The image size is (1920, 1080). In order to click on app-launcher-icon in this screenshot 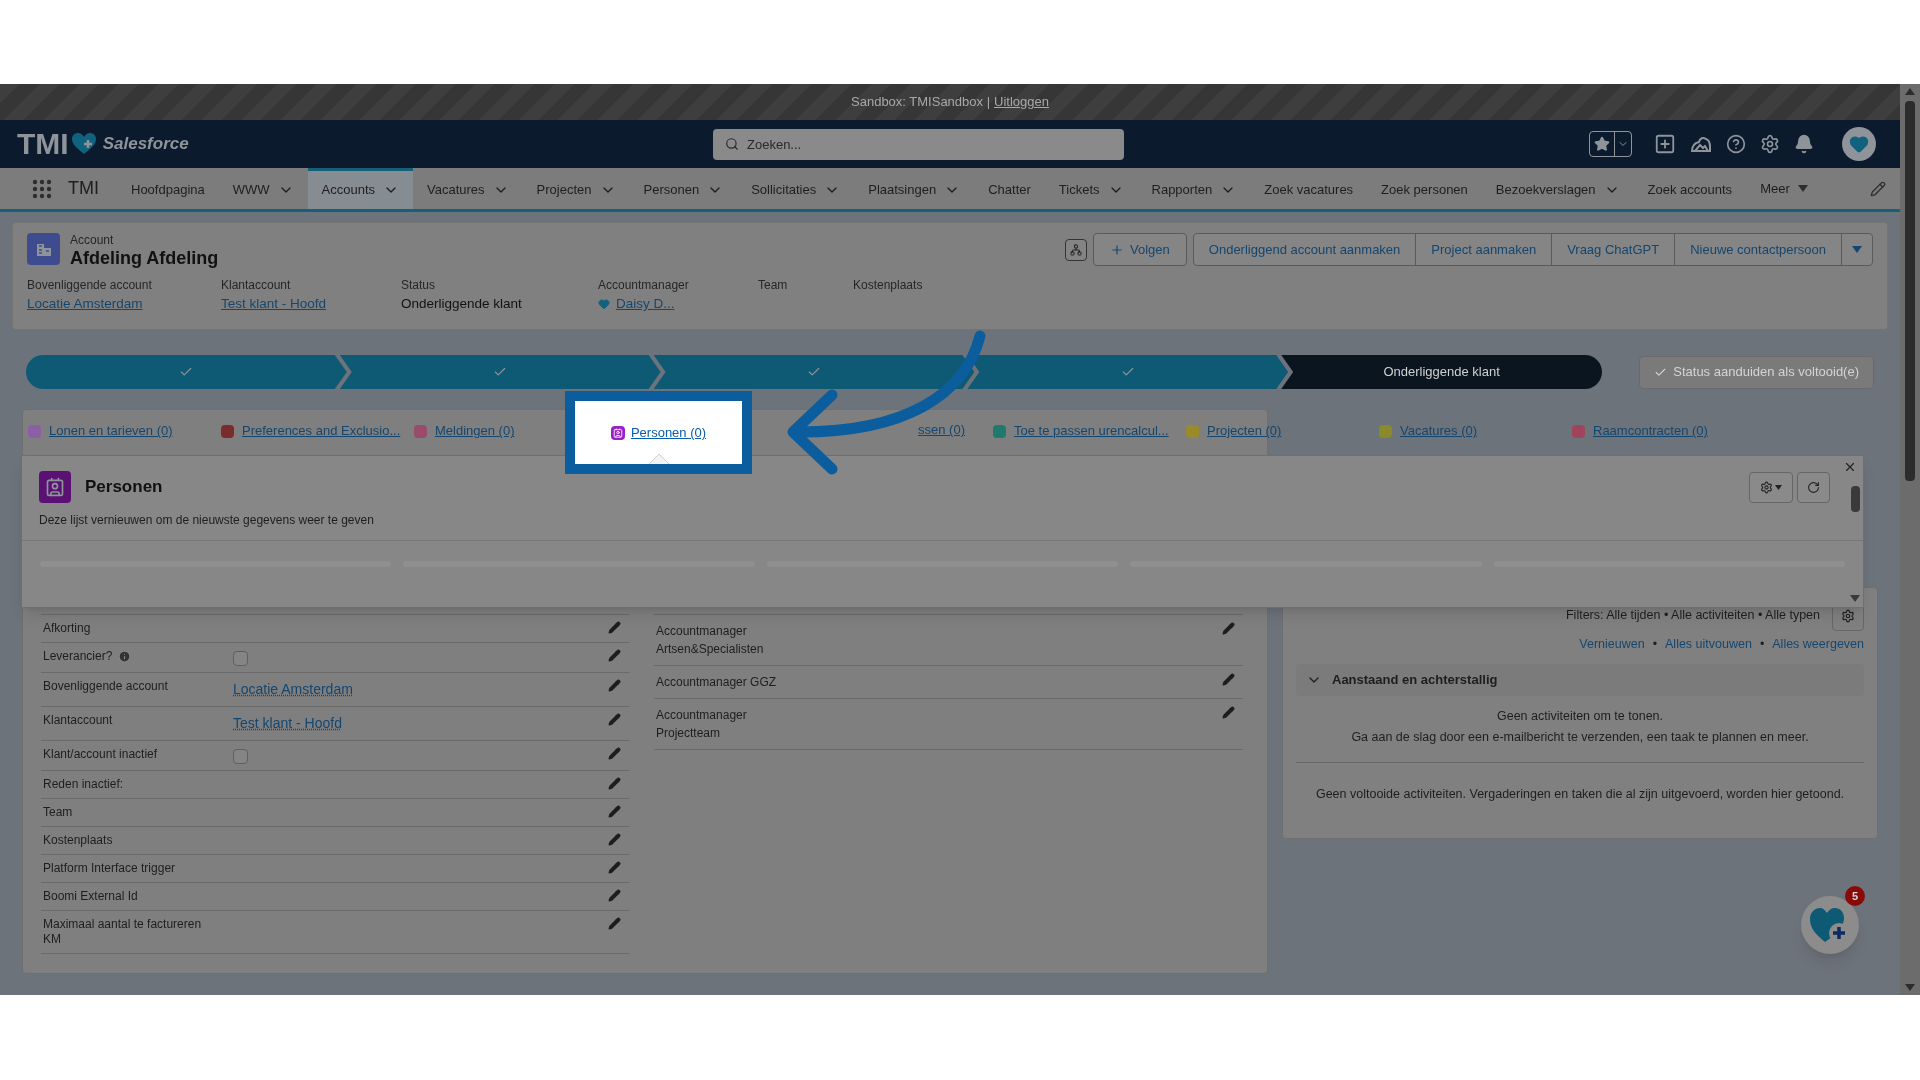, I will do `click(42, 188)`.